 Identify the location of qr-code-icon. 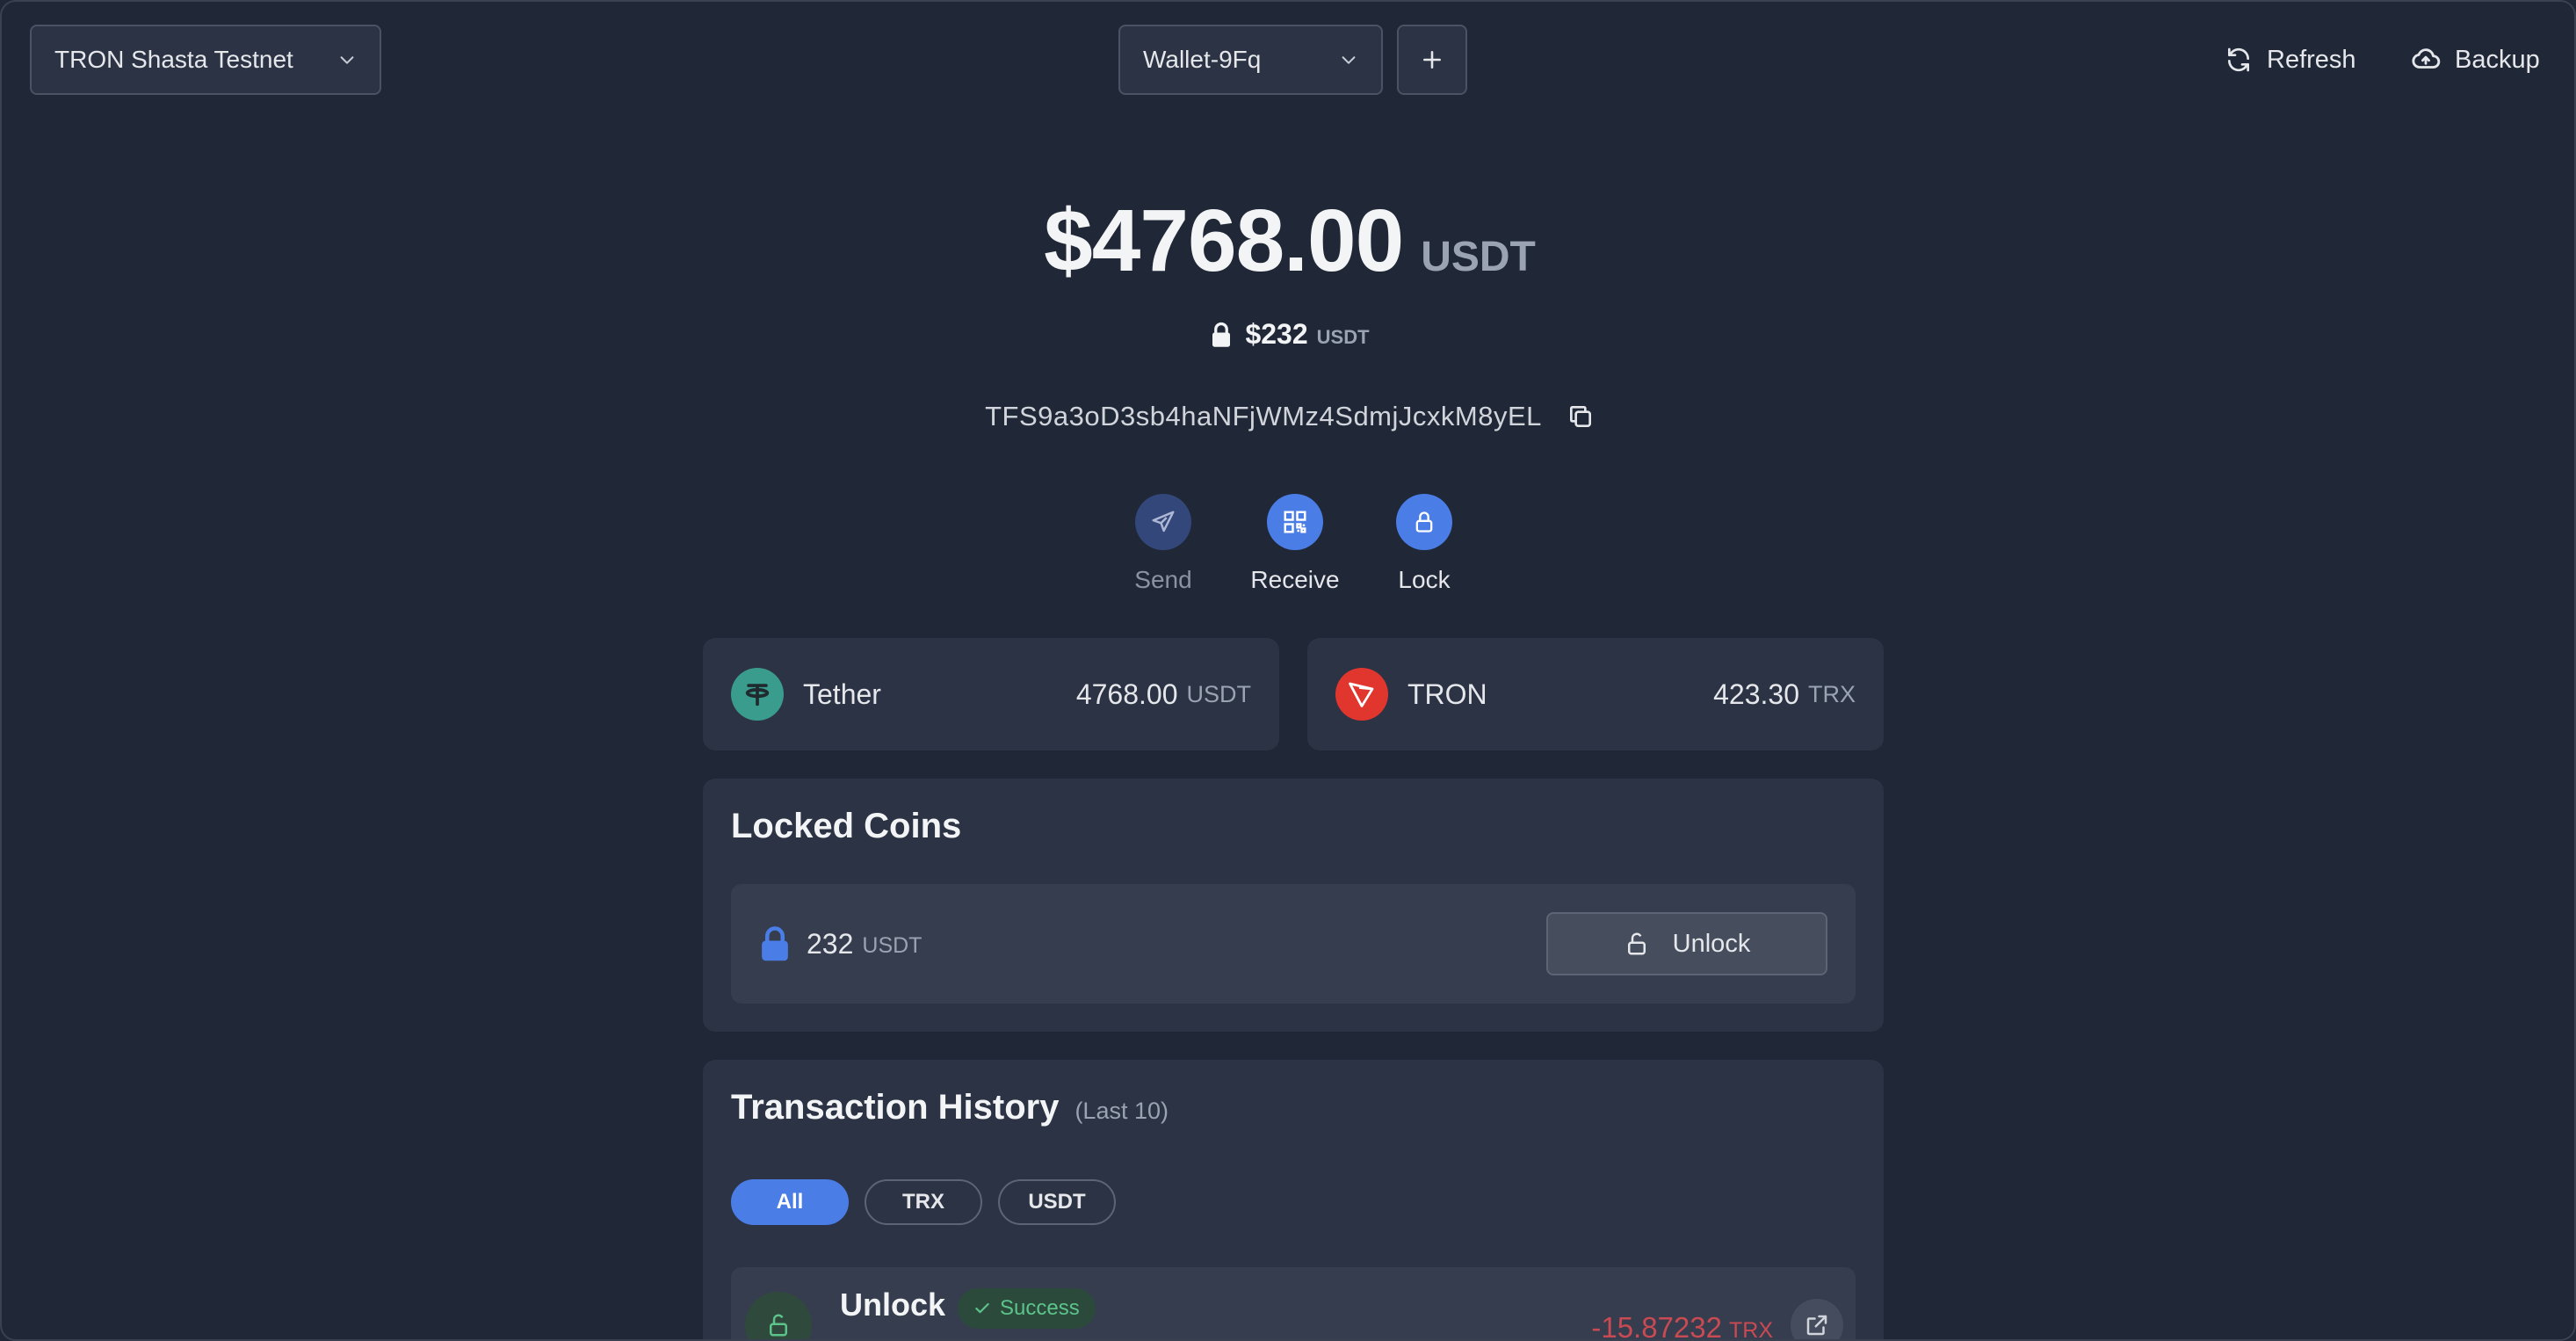
(1295, 522).